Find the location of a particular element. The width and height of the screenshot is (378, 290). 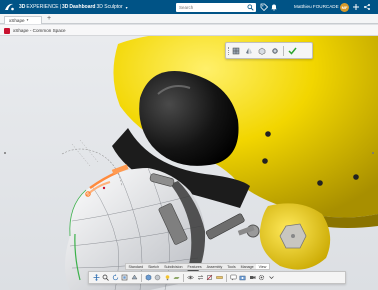

hide-show-icon is located at coordinates (191, 277).